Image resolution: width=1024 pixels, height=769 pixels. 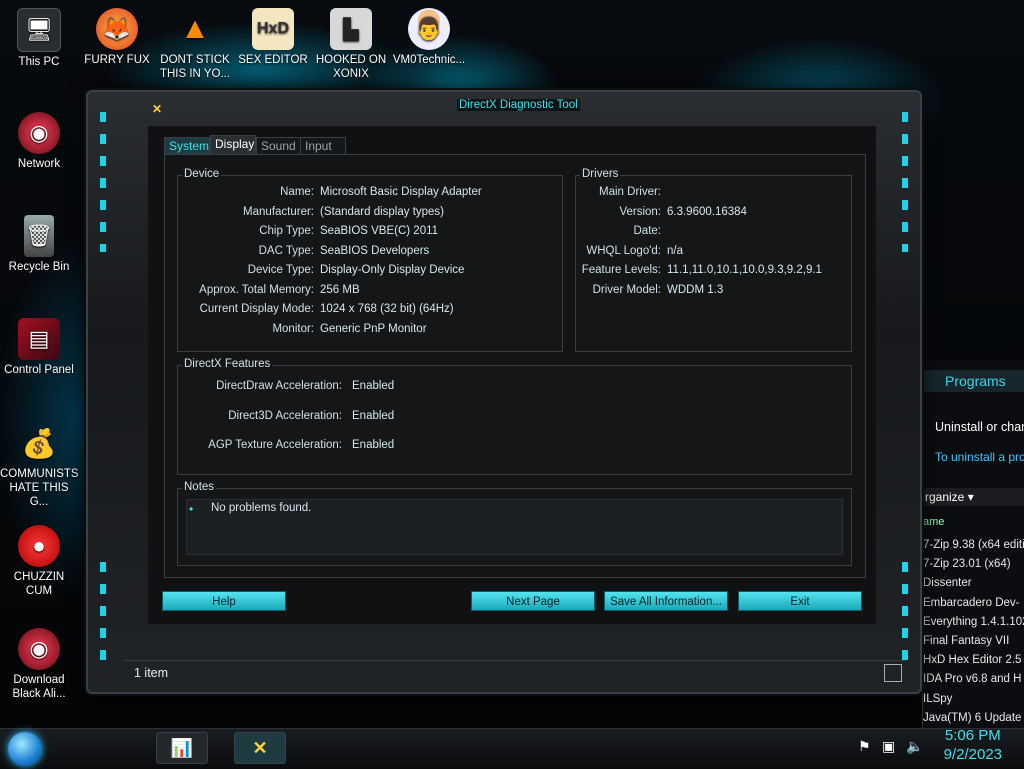 What do you see at coordinates (973, 699) in the screenshot?
I see `list-item: ILSpy` at bounding box center [973, 699].